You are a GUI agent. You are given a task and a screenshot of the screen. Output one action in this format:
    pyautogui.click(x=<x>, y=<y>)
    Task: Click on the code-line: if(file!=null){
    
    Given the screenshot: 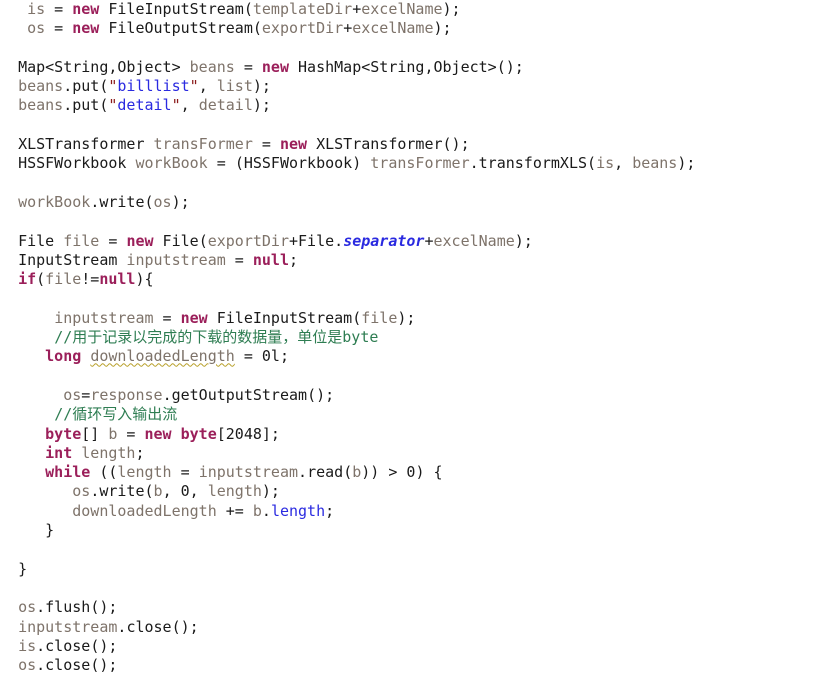 What is the action you would take?
    pyautogui.click(x=415, y=279)
    